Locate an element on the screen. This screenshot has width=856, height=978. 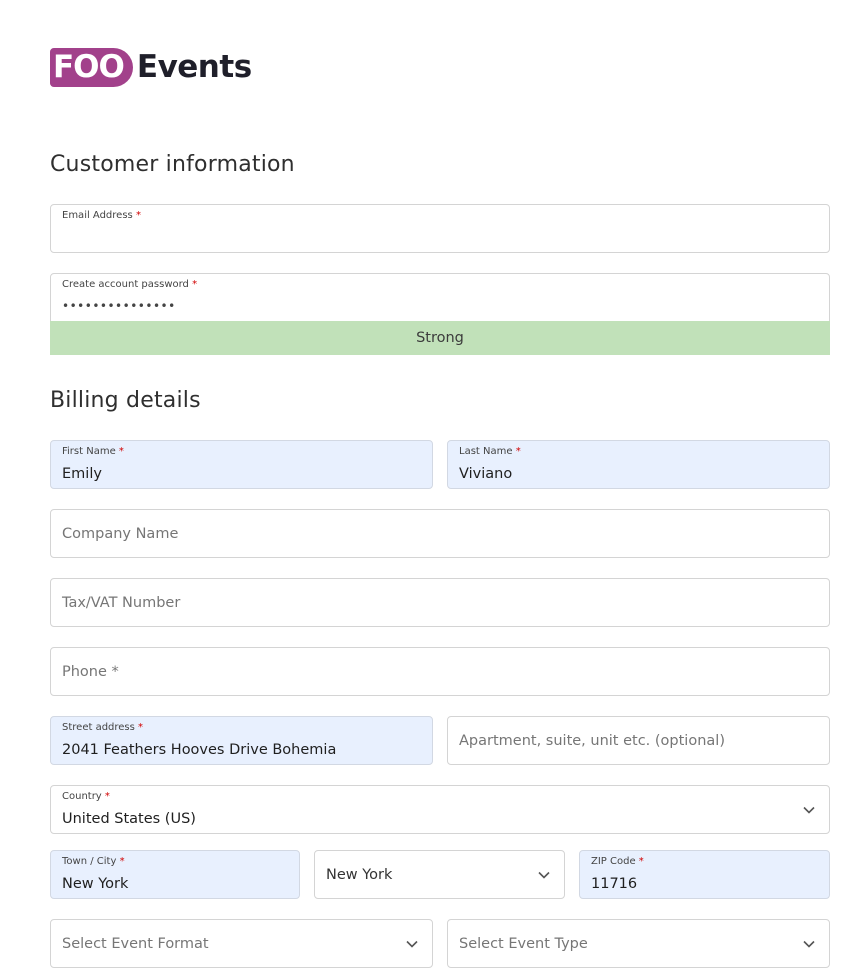
event-format-placeholder: Select Event Format is located at coordinates (135, 943).